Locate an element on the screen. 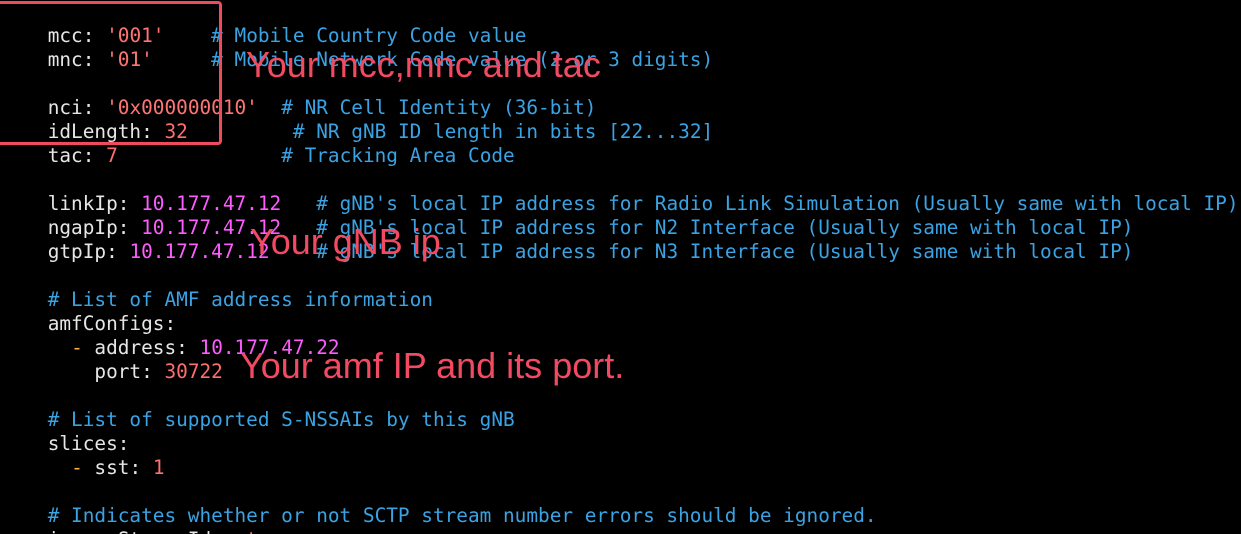 The image size is (1241, 534). code-line-slices: slices: is located at coordinates (65, 431).